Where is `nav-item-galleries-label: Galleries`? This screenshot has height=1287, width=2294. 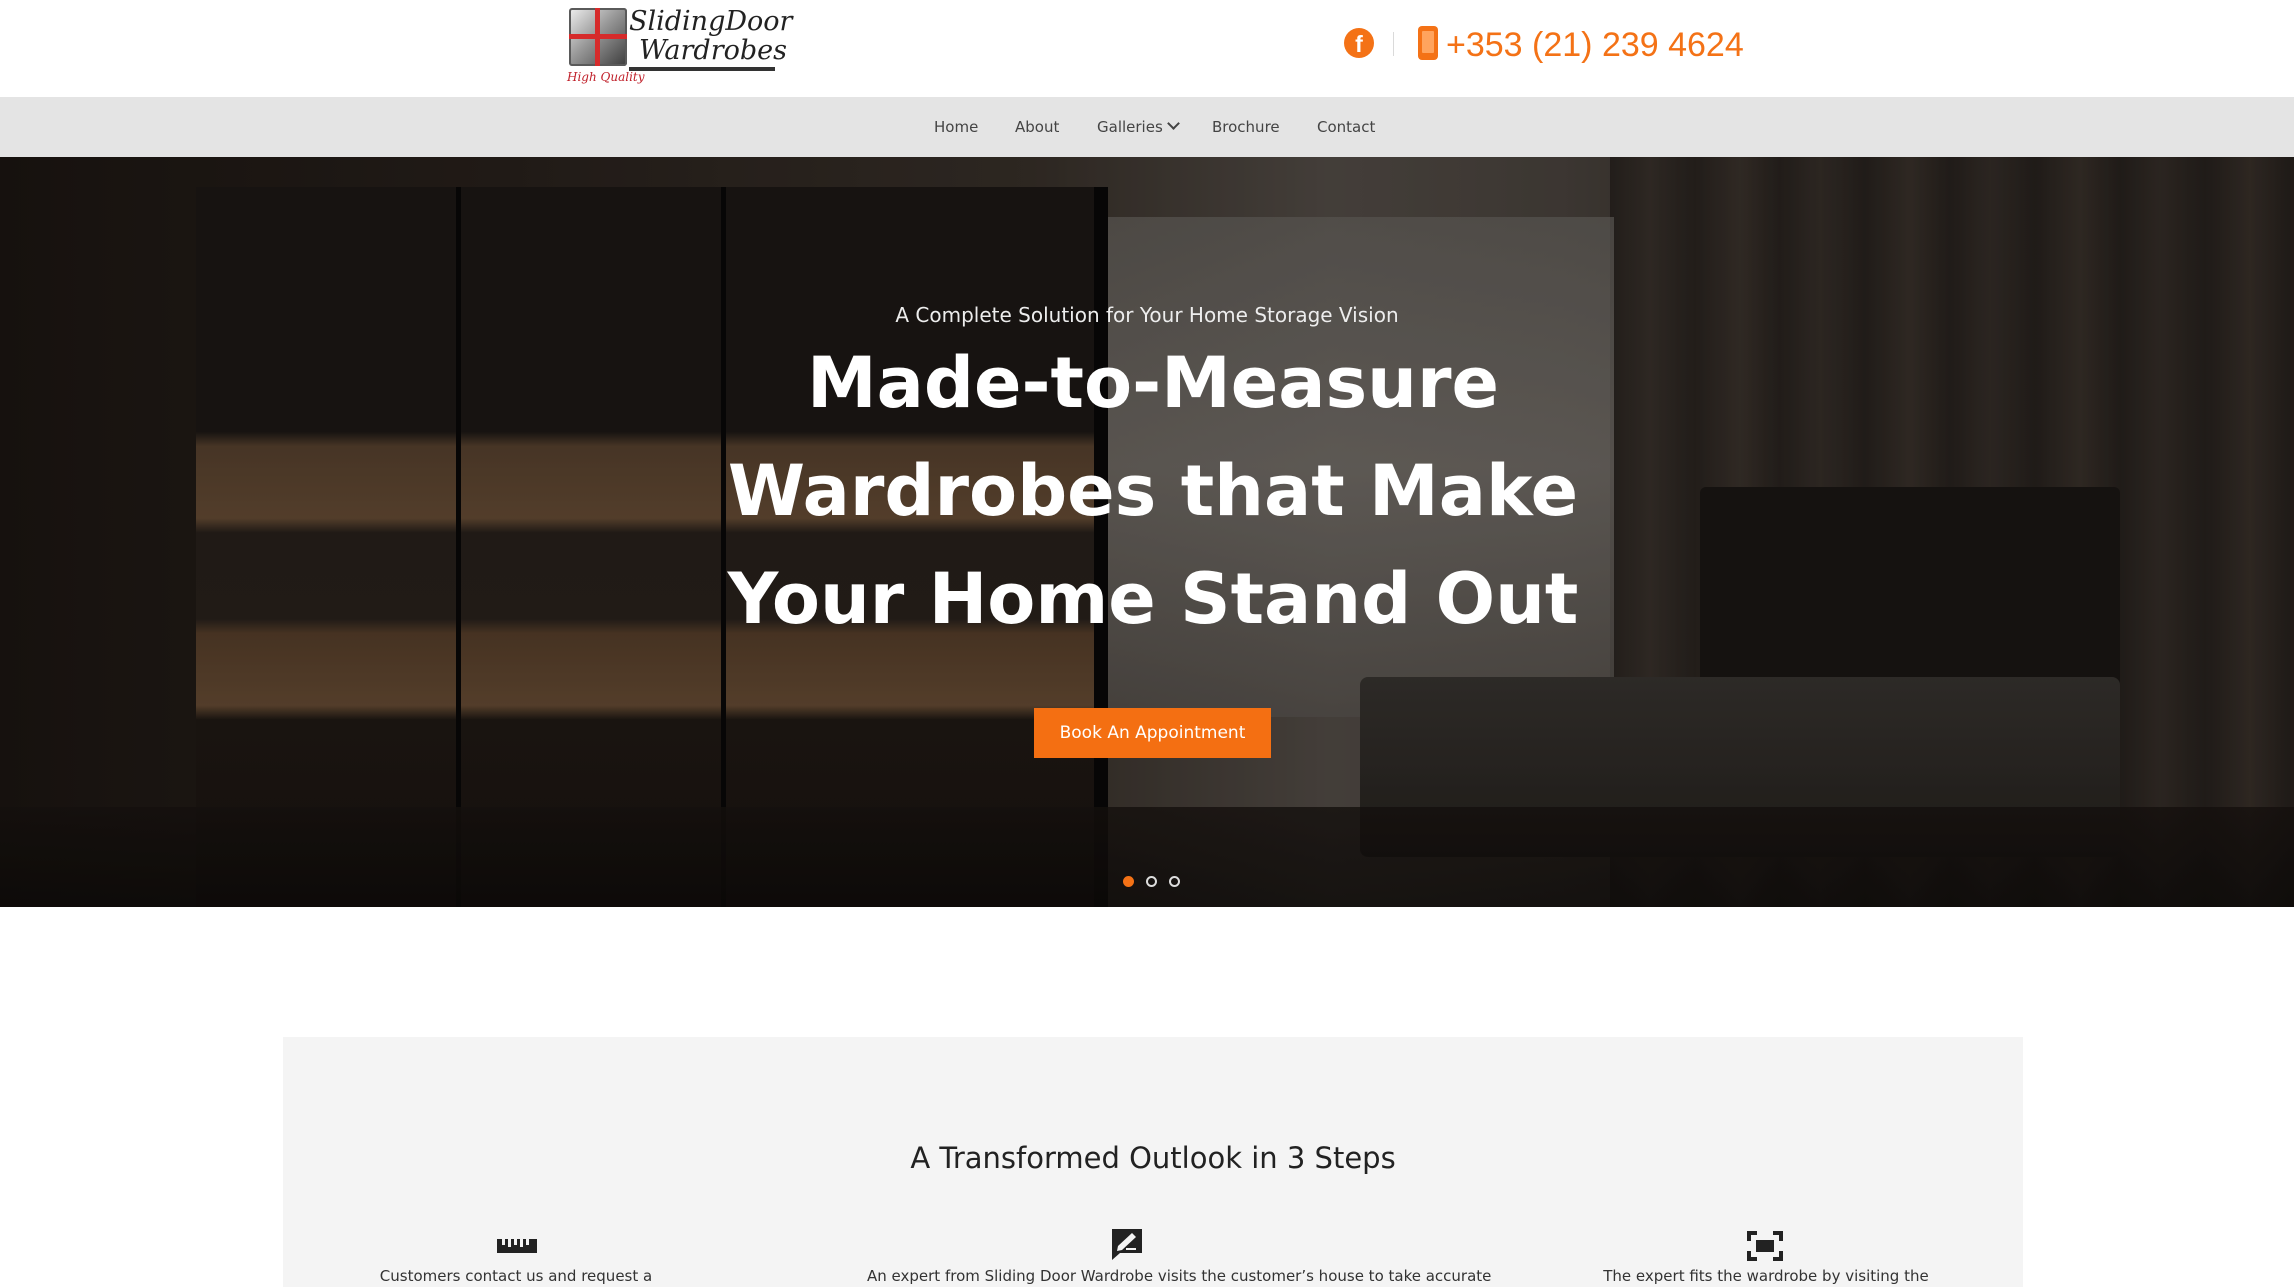
nav-item-galleries-label: Galleries is located at coordinates (1130, 127).